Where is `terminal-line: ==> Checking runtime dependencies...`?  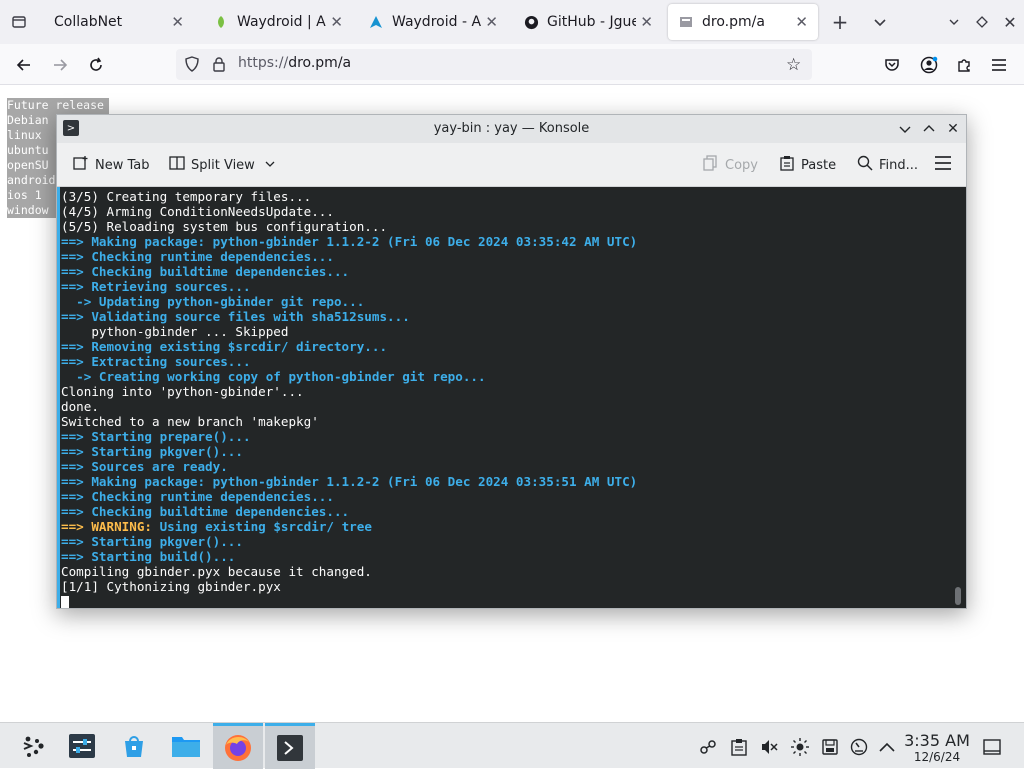
terminal-line: ==> Checking runtime dependencies... is located at coordinates (349, 496).